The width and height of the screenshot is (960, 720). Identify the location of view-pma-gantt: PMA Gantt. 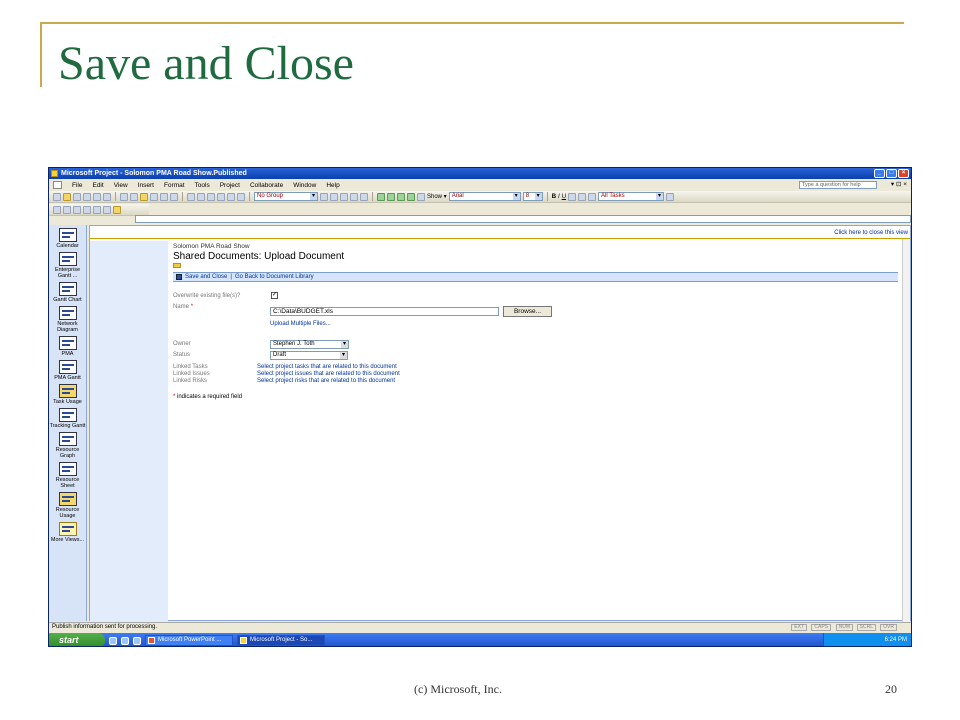
(67, 370).